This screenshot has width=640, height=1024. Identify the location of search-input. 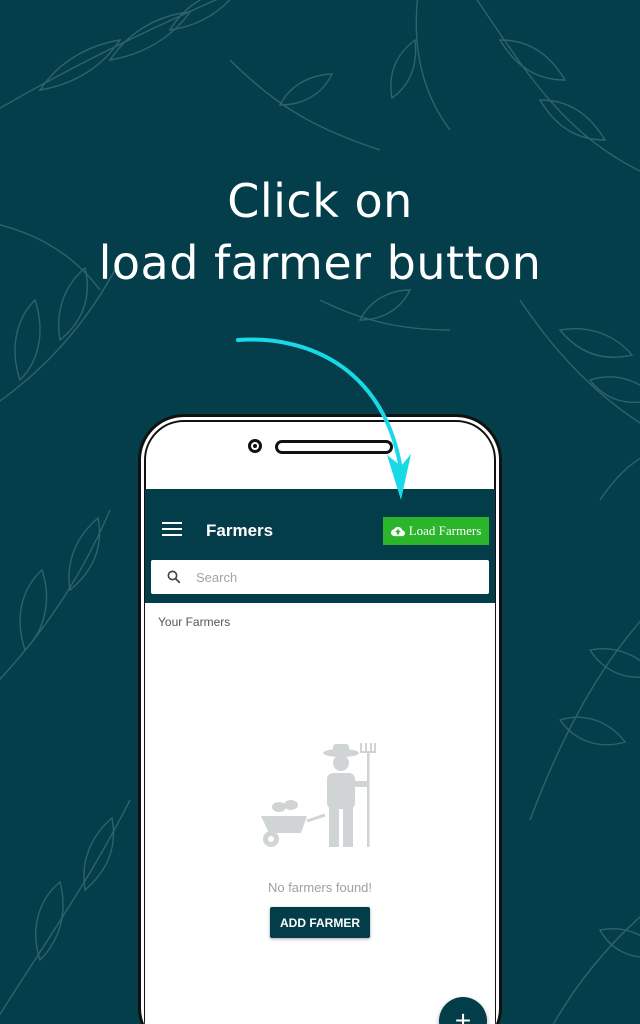
(336, 577).